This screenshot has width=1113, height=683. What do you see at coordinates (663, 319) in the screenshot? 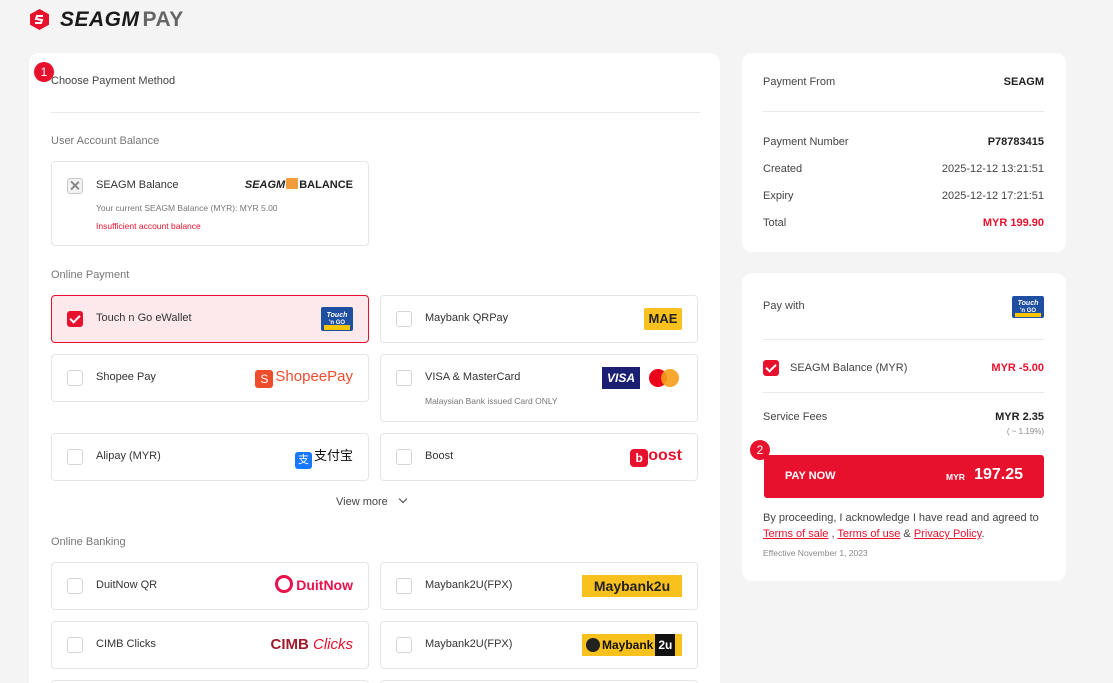
I see `mae-logo-icon: MAE` at bounding box center [663, 319].